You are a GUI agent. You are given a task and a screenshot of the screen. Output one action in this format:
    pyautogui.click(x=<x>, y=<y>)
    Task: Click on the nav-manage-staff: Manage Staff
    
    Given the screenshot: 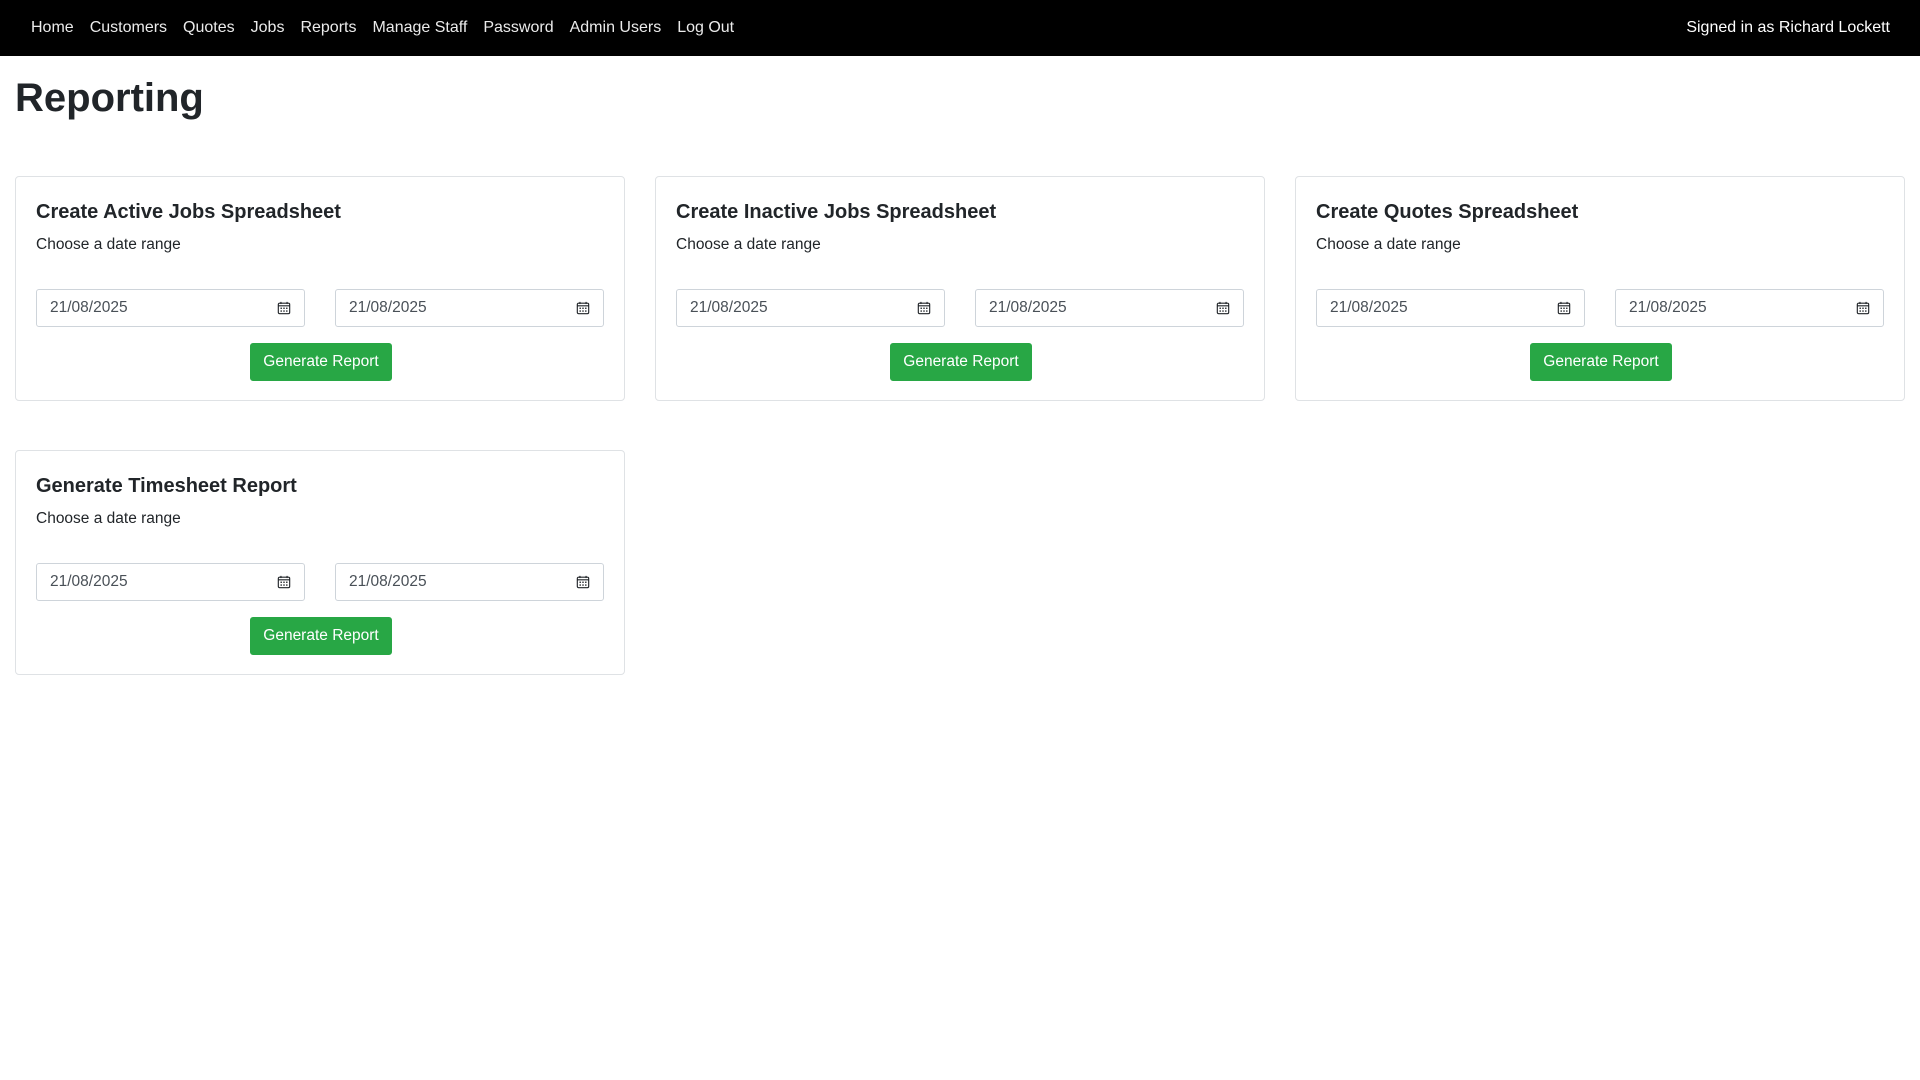 What is the action you would take?
    pyautogui.click(x=419, y=28)
    